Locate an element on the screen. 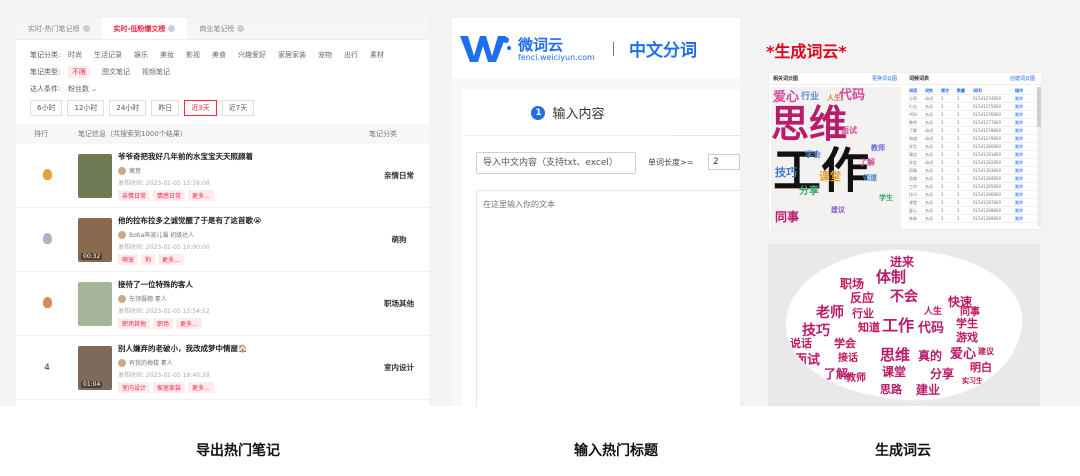  table-row: 分享 动词 2 2 02141274800 删除 is located at coordinates (973, 99).